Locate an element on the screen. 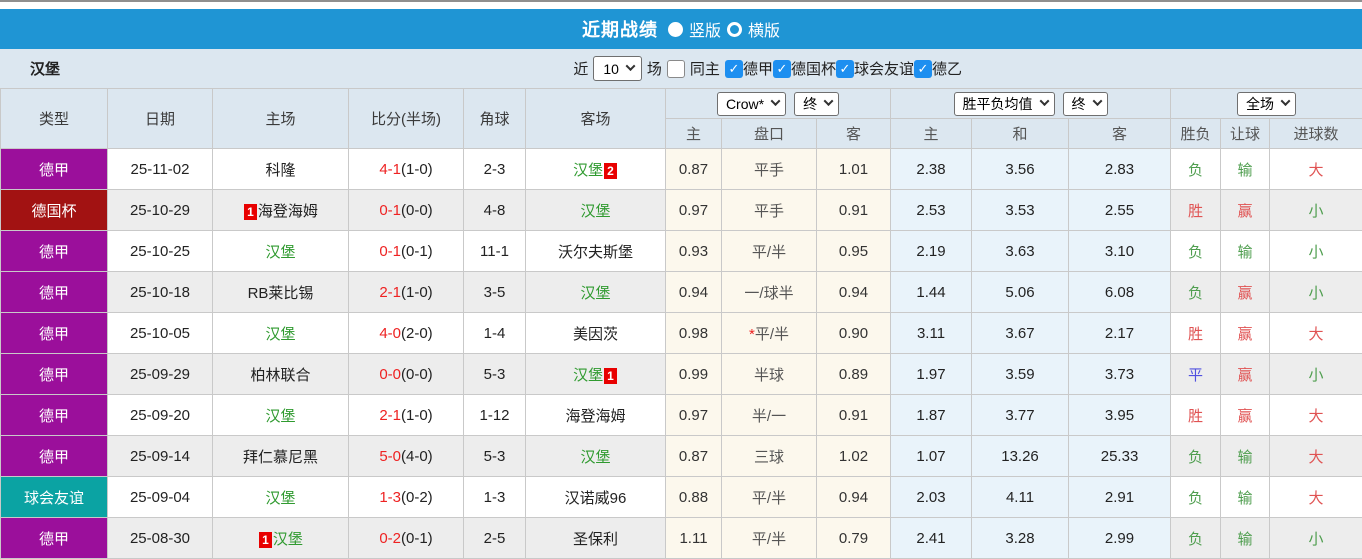 Image resolution: width=1362 pixels, height=559 pixels. avg-away-odds: 3.73 is located at coordinates (1120, 374).